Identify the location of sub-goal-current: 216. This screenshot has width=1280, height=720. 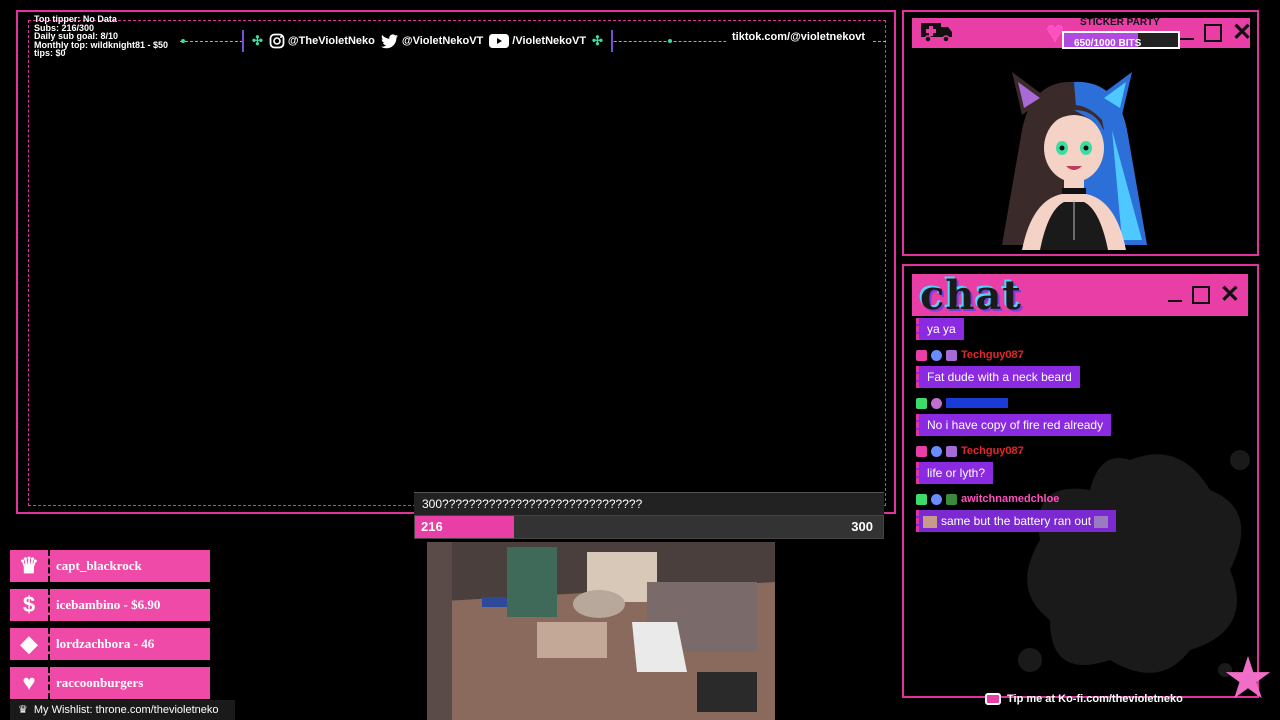
(432, 526).